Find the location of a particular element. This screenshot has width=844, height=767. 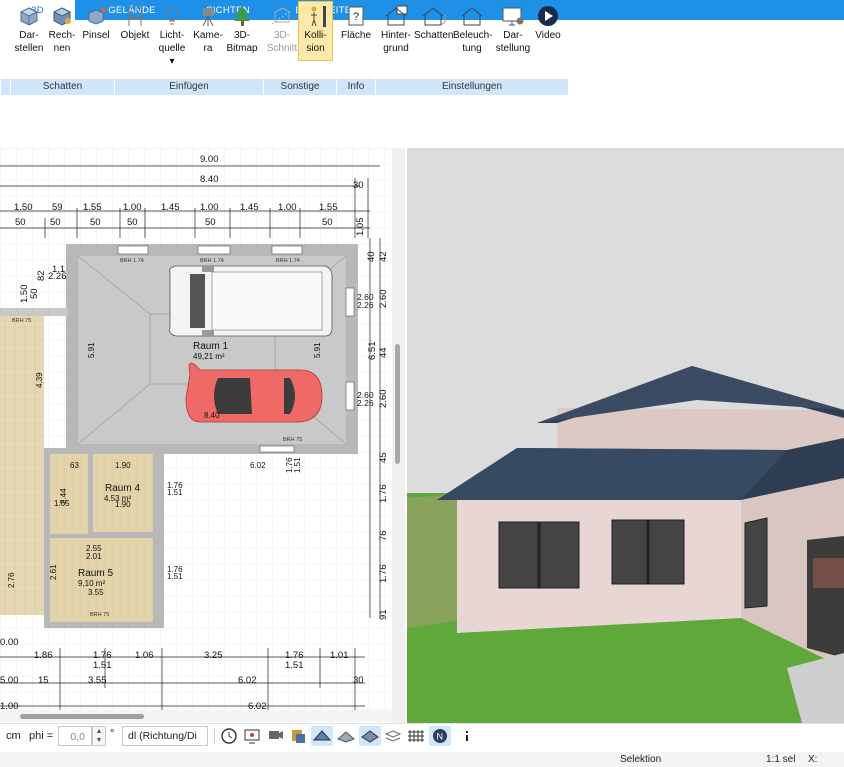

flaeche-label: Fläche is located at coordinates (355, 35).